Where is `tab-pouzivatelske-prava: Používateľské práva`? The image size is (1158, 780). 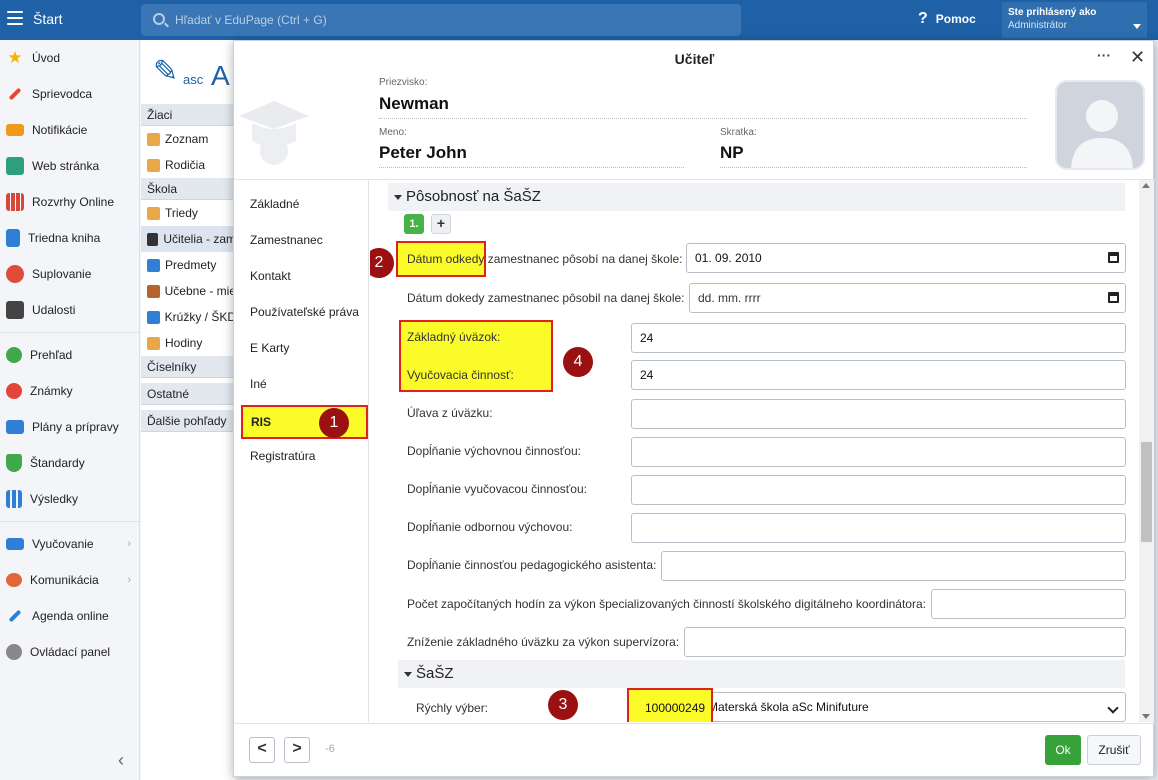 tab-pouzivatelske-prava: Používateľské práva is located at coordinates (304, 312).